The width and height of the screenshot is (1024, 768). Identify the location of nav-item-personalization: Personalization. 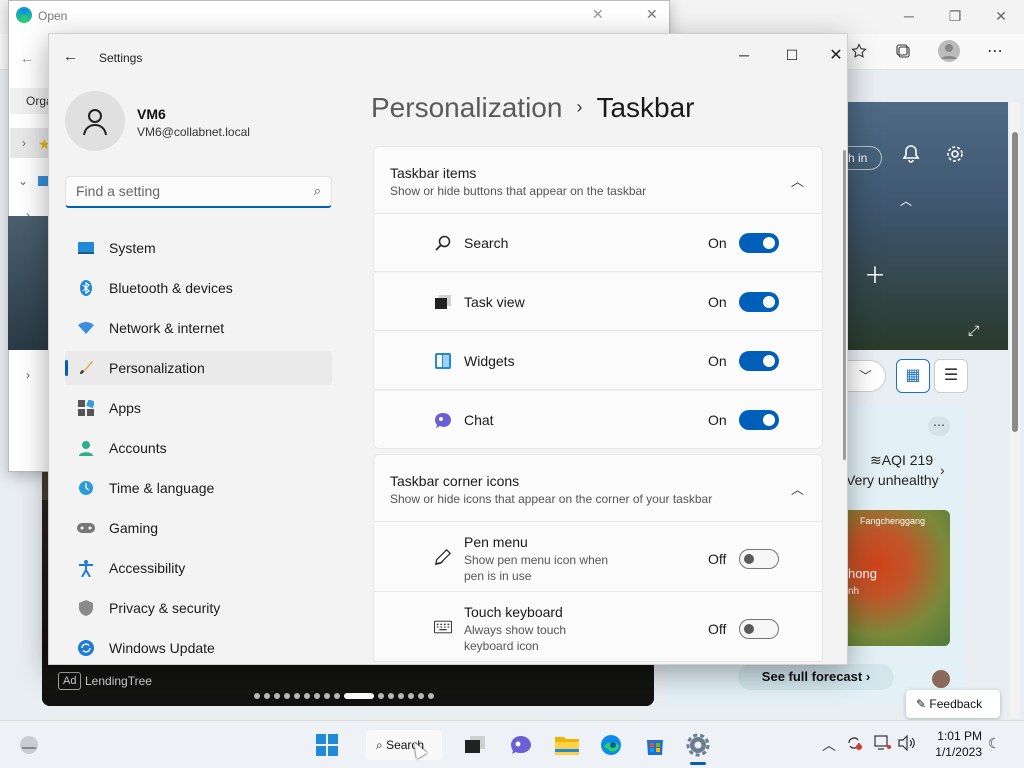
(198, 368).